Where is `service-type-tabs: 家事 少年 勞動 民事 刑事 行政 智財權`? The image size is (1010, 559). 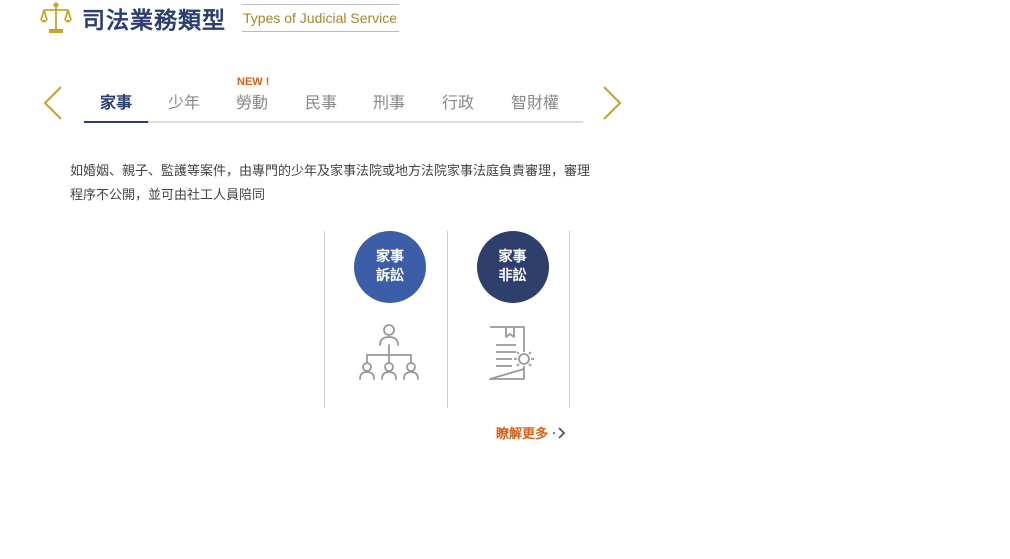
service-type-tabs: 家事 少年 勞動 民事 刑事 行政 智財權 is located at coordinates (333, 103).